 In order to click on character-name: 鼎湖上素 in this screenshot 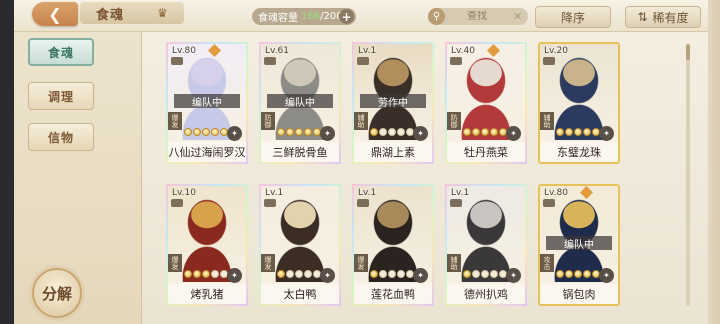, I will do `click(393, 152)`.